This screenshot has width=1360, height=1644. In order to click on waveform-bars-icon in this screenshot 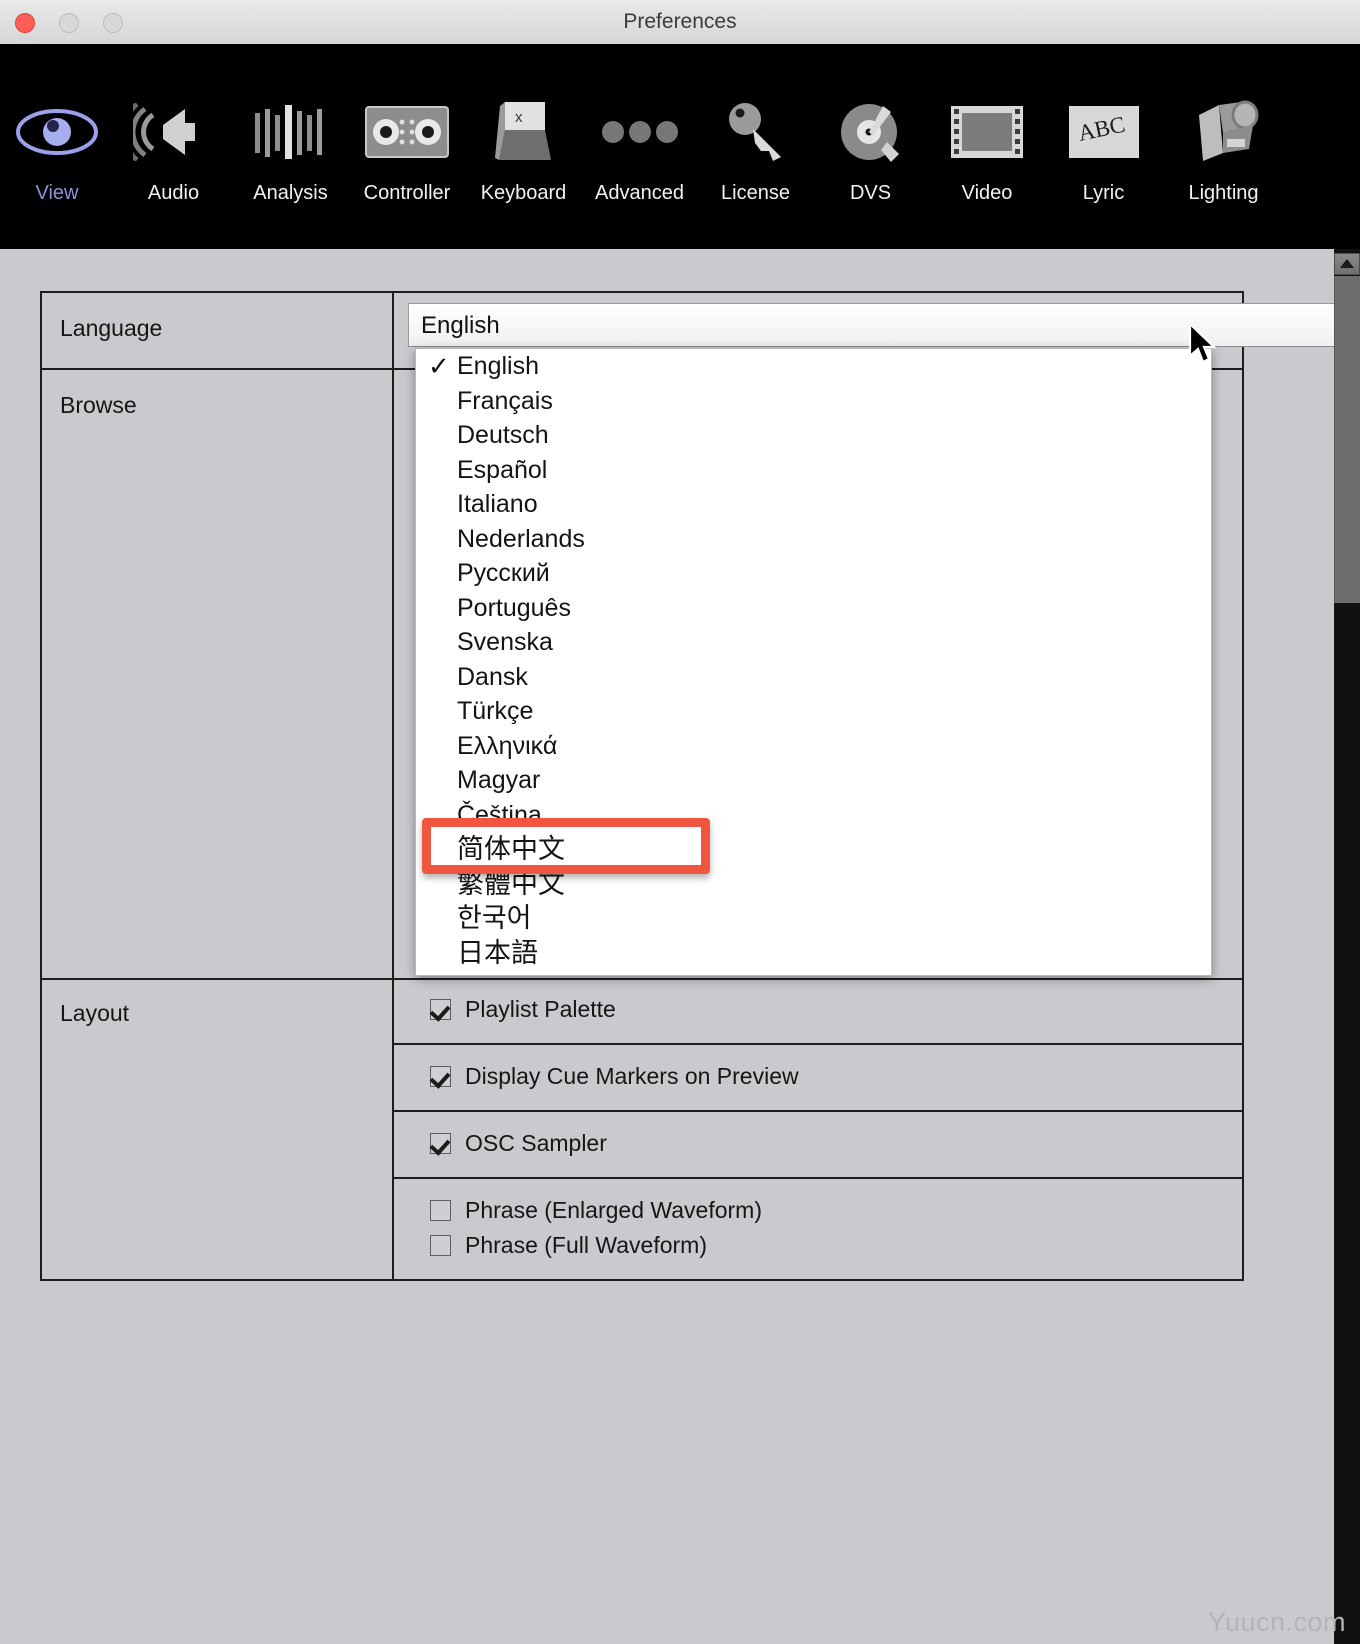, I will do `click(291, 132)`.